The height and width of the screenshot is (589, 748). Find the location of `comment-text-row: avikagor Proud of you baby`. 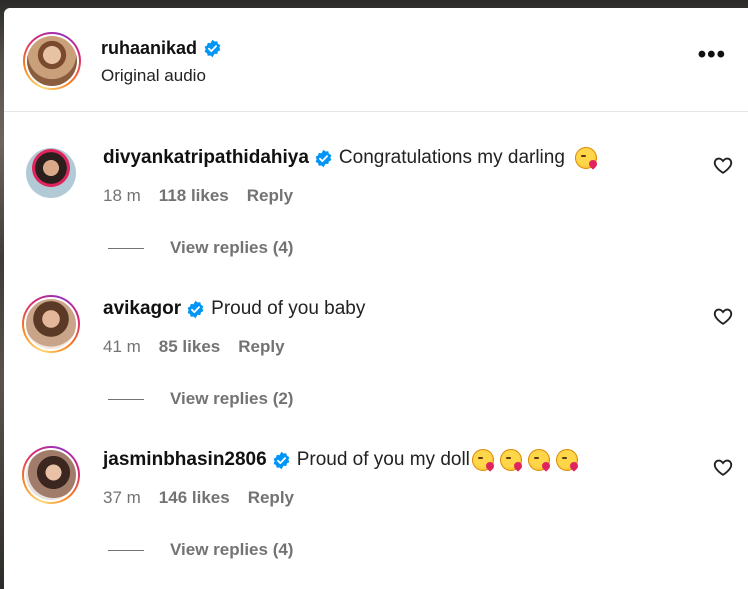

comment-text-row: avikagor Proud of you baby is located at coordinates (234, 309).